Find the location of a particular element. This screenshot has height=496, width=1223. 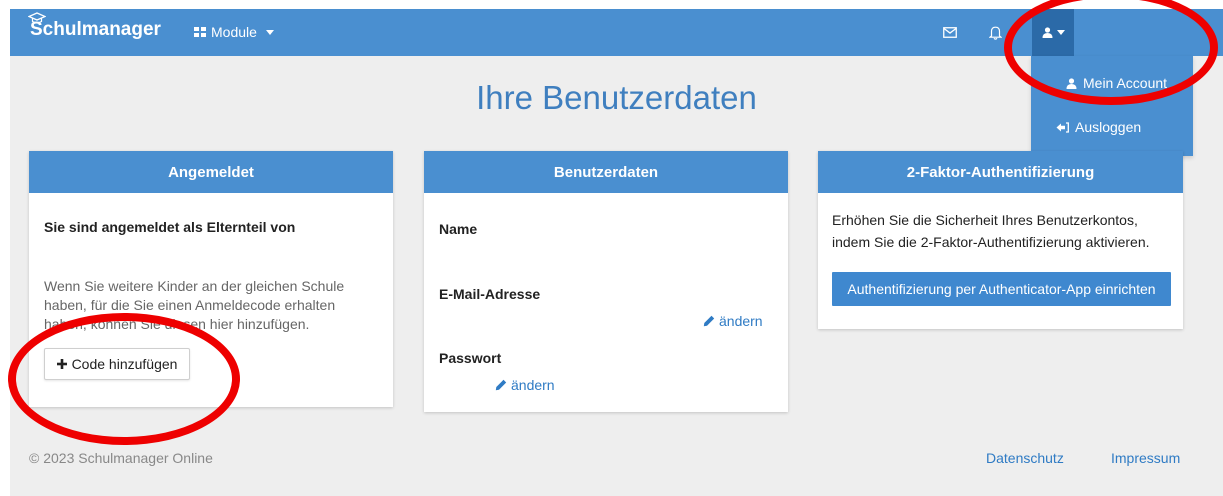

messages-button is located at coordinates (950, 32).